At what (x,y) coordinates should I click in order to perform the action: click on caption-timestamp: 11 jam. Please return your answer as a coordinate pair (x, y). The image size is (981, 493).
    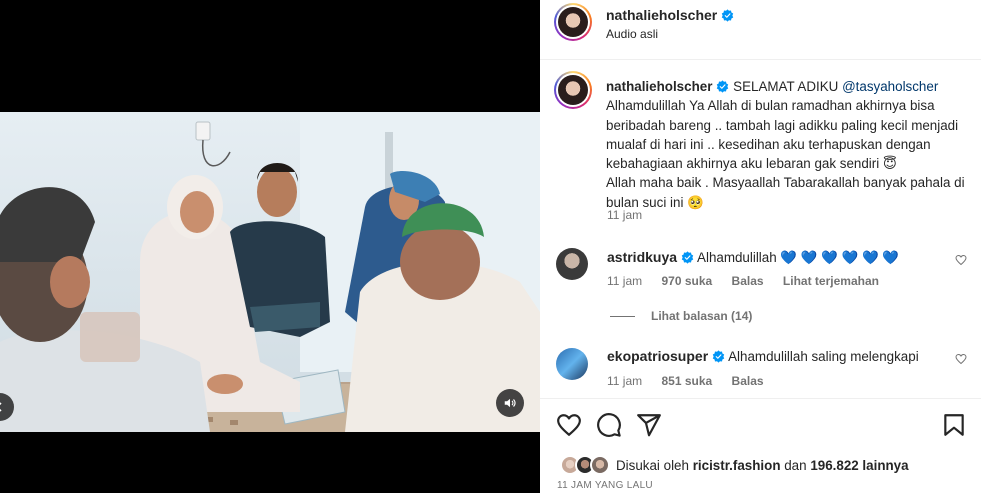
    Looking at the image, I should click on (624, 215).